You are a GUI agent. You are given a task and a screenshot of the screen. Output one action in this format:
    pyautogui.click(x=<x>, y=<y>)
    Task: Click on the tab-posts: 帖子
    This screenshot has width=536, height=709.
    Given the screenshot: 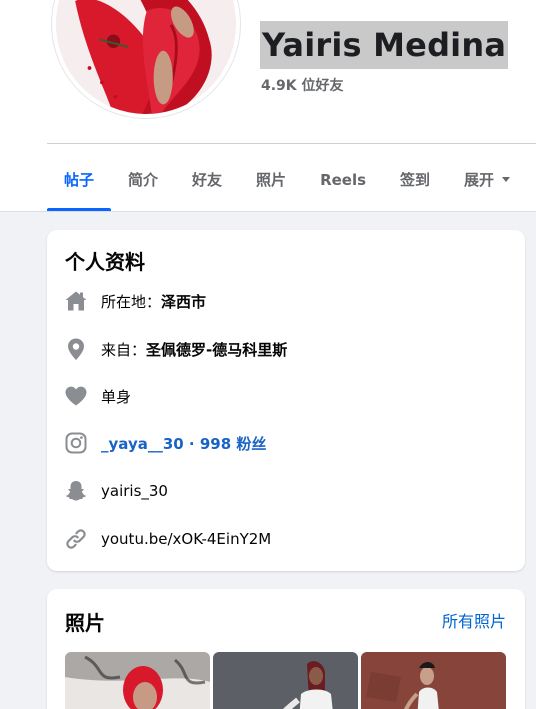 What is the action you would take?
    pyautogui.click(x=79, y=179)
    